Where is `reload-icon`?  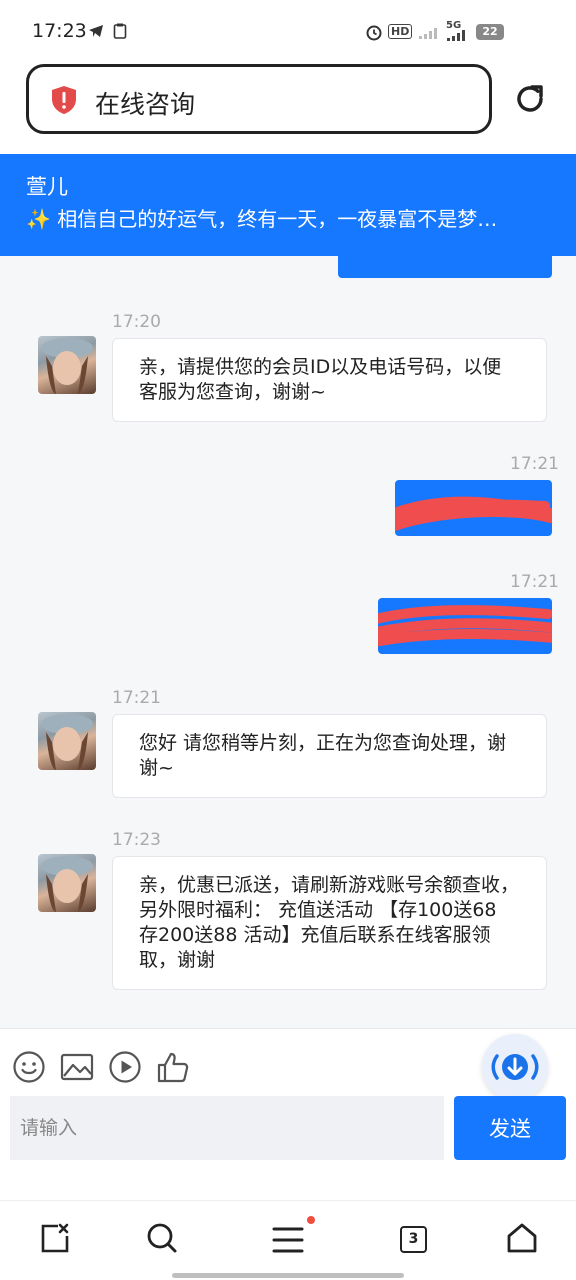 reload-icon is located at coordinates (530, 99).